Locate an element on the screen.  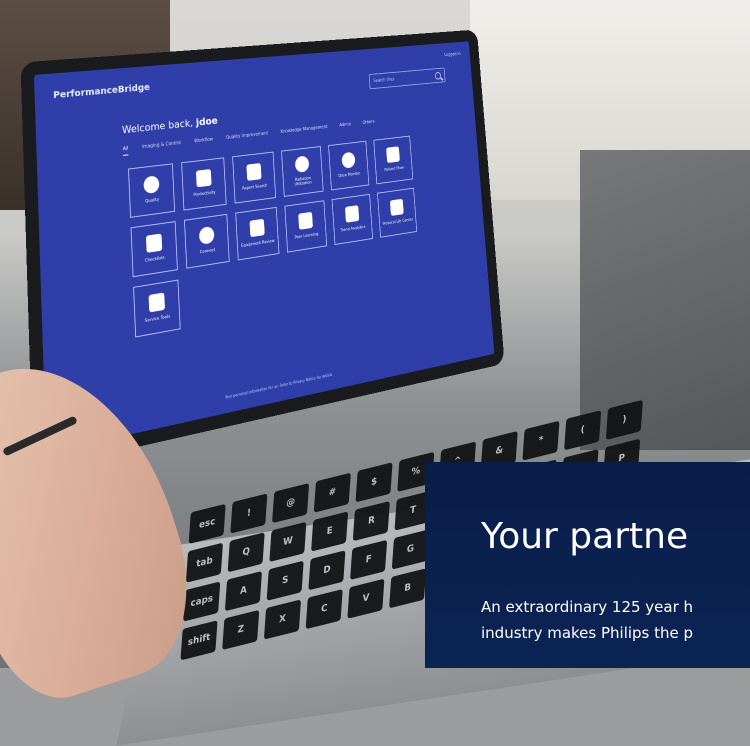
tile-label: Checklists is located at coordinates (154, 260).